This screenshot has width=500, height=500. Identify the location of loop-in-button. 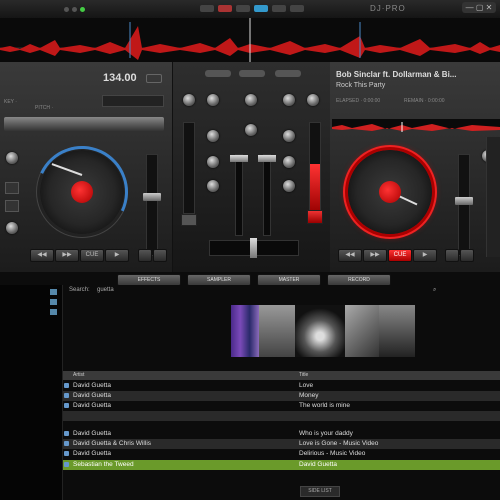
(12, 188).